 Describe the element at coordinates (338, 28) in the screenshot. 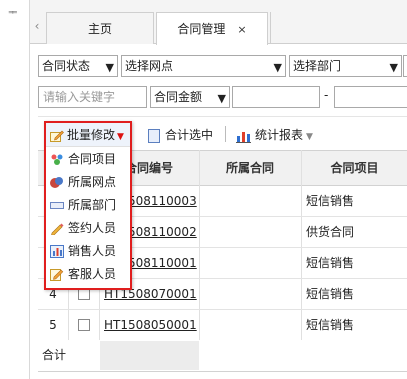

I see `tab-bar-empty` at that location.